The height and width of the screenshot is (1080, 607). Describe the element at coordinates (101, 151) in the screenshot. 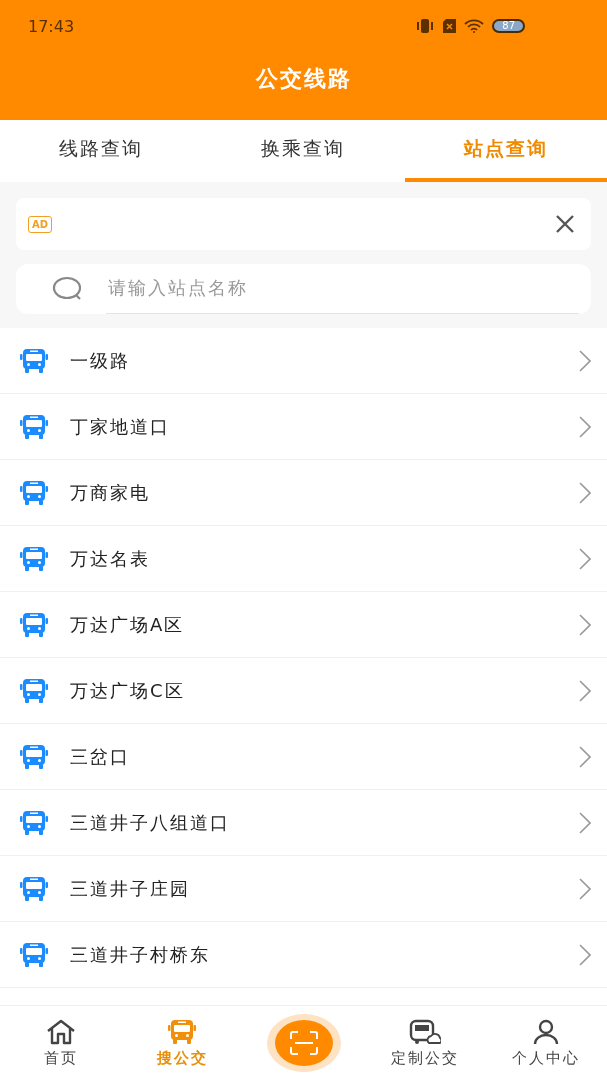

I see `tab: 线路查询` at that location.